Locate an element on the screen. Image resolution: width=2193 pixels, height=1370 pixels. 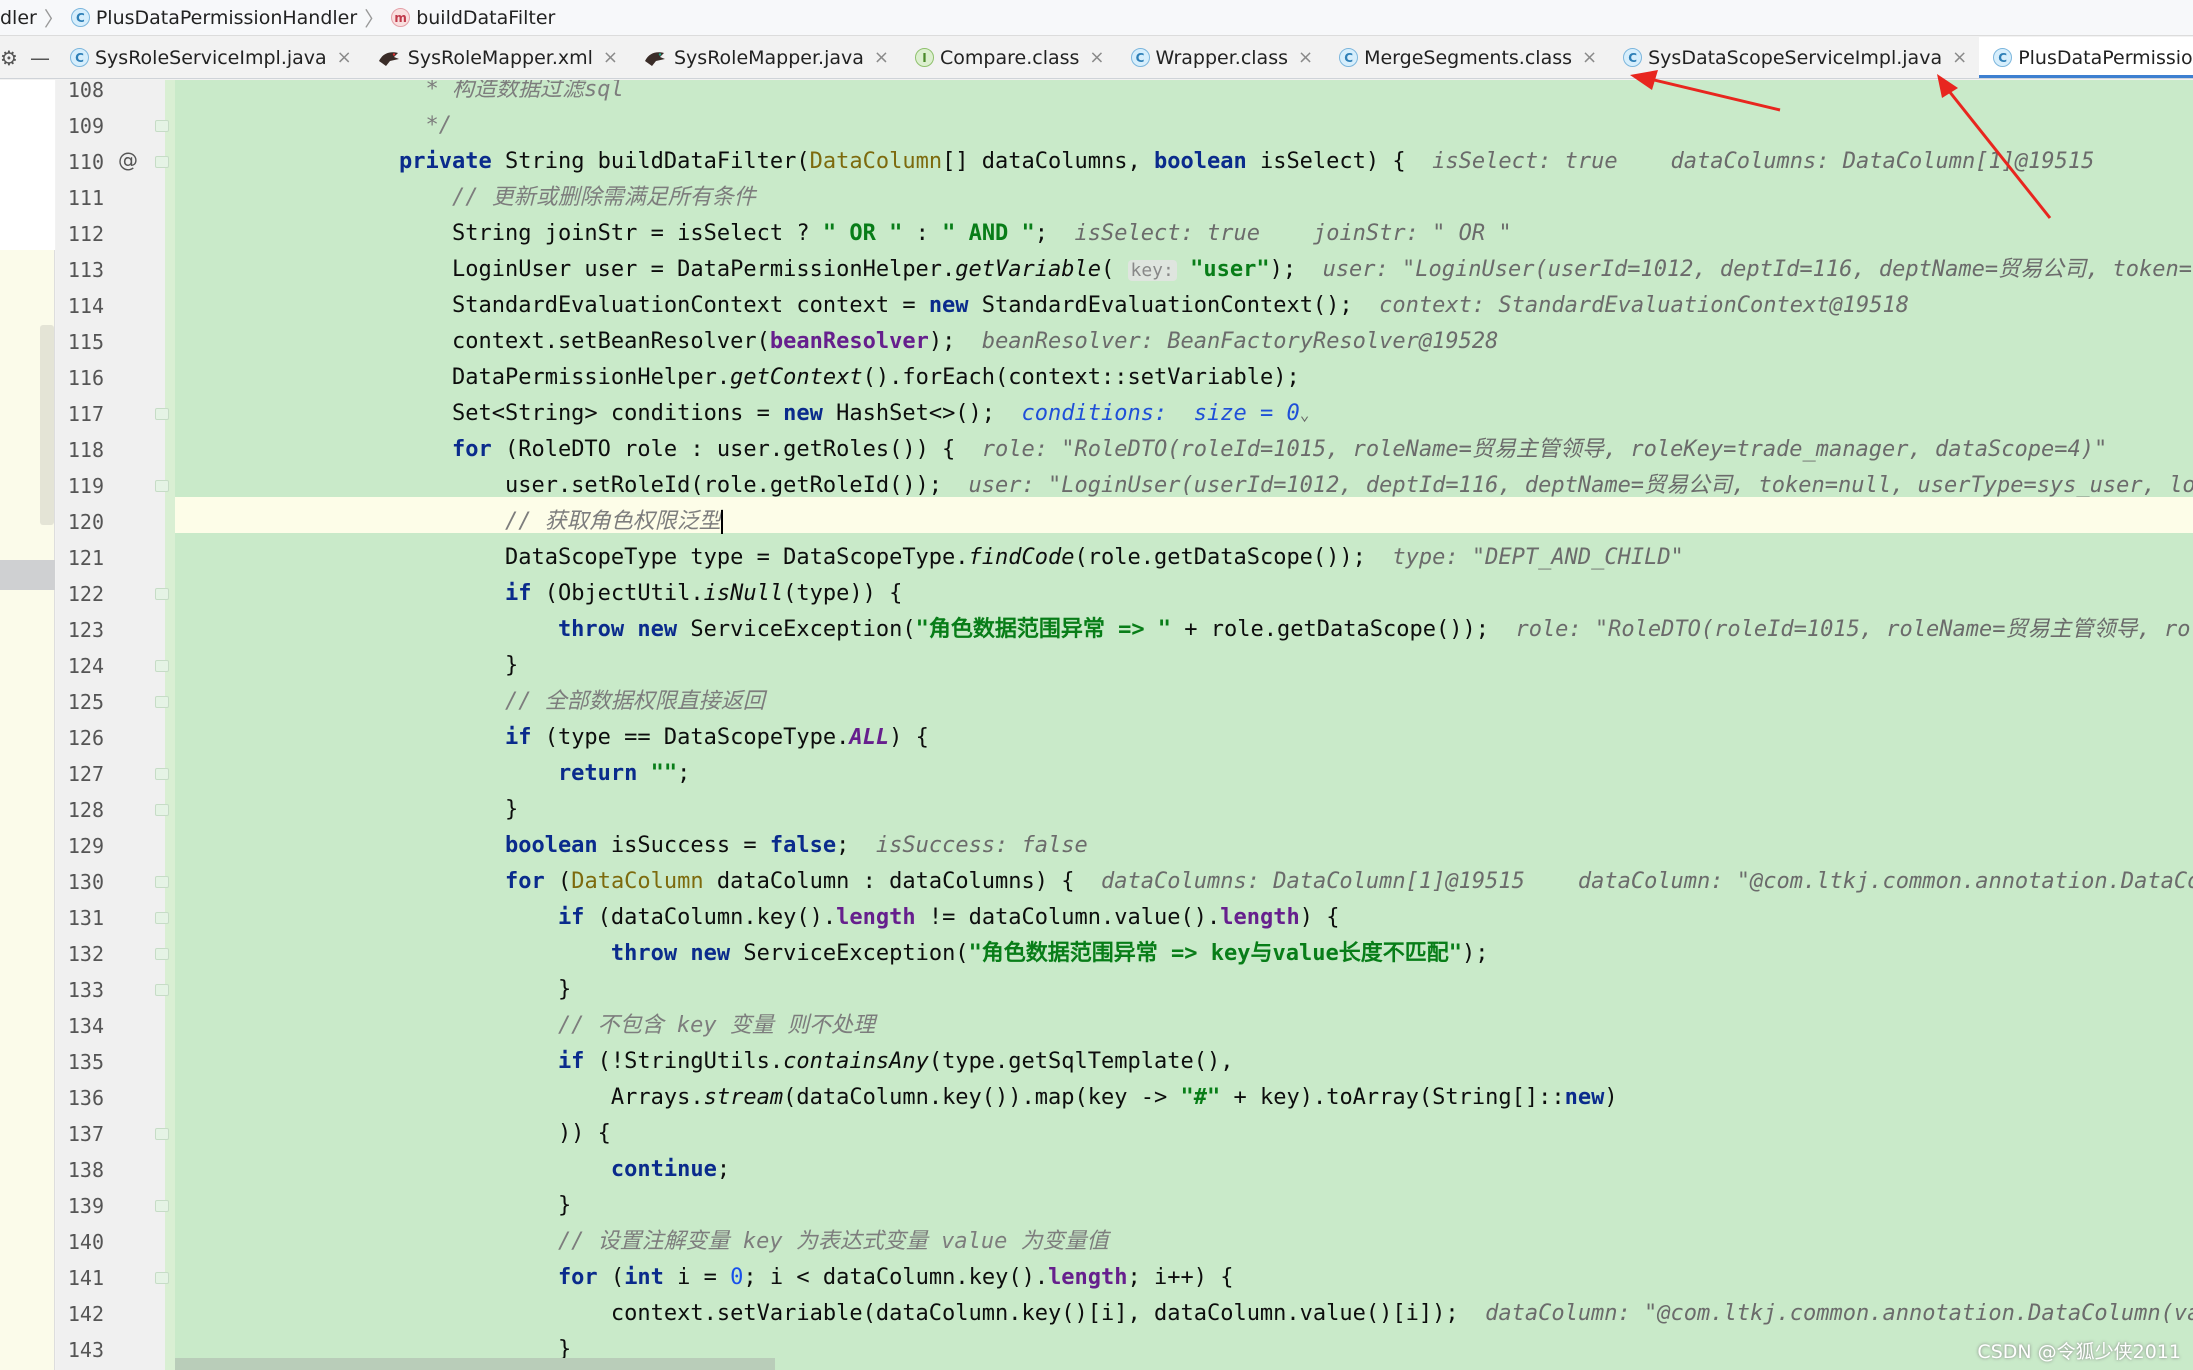
watermark: CSDN @令狐少侠2011 is located at coordinates (2079, 1352).